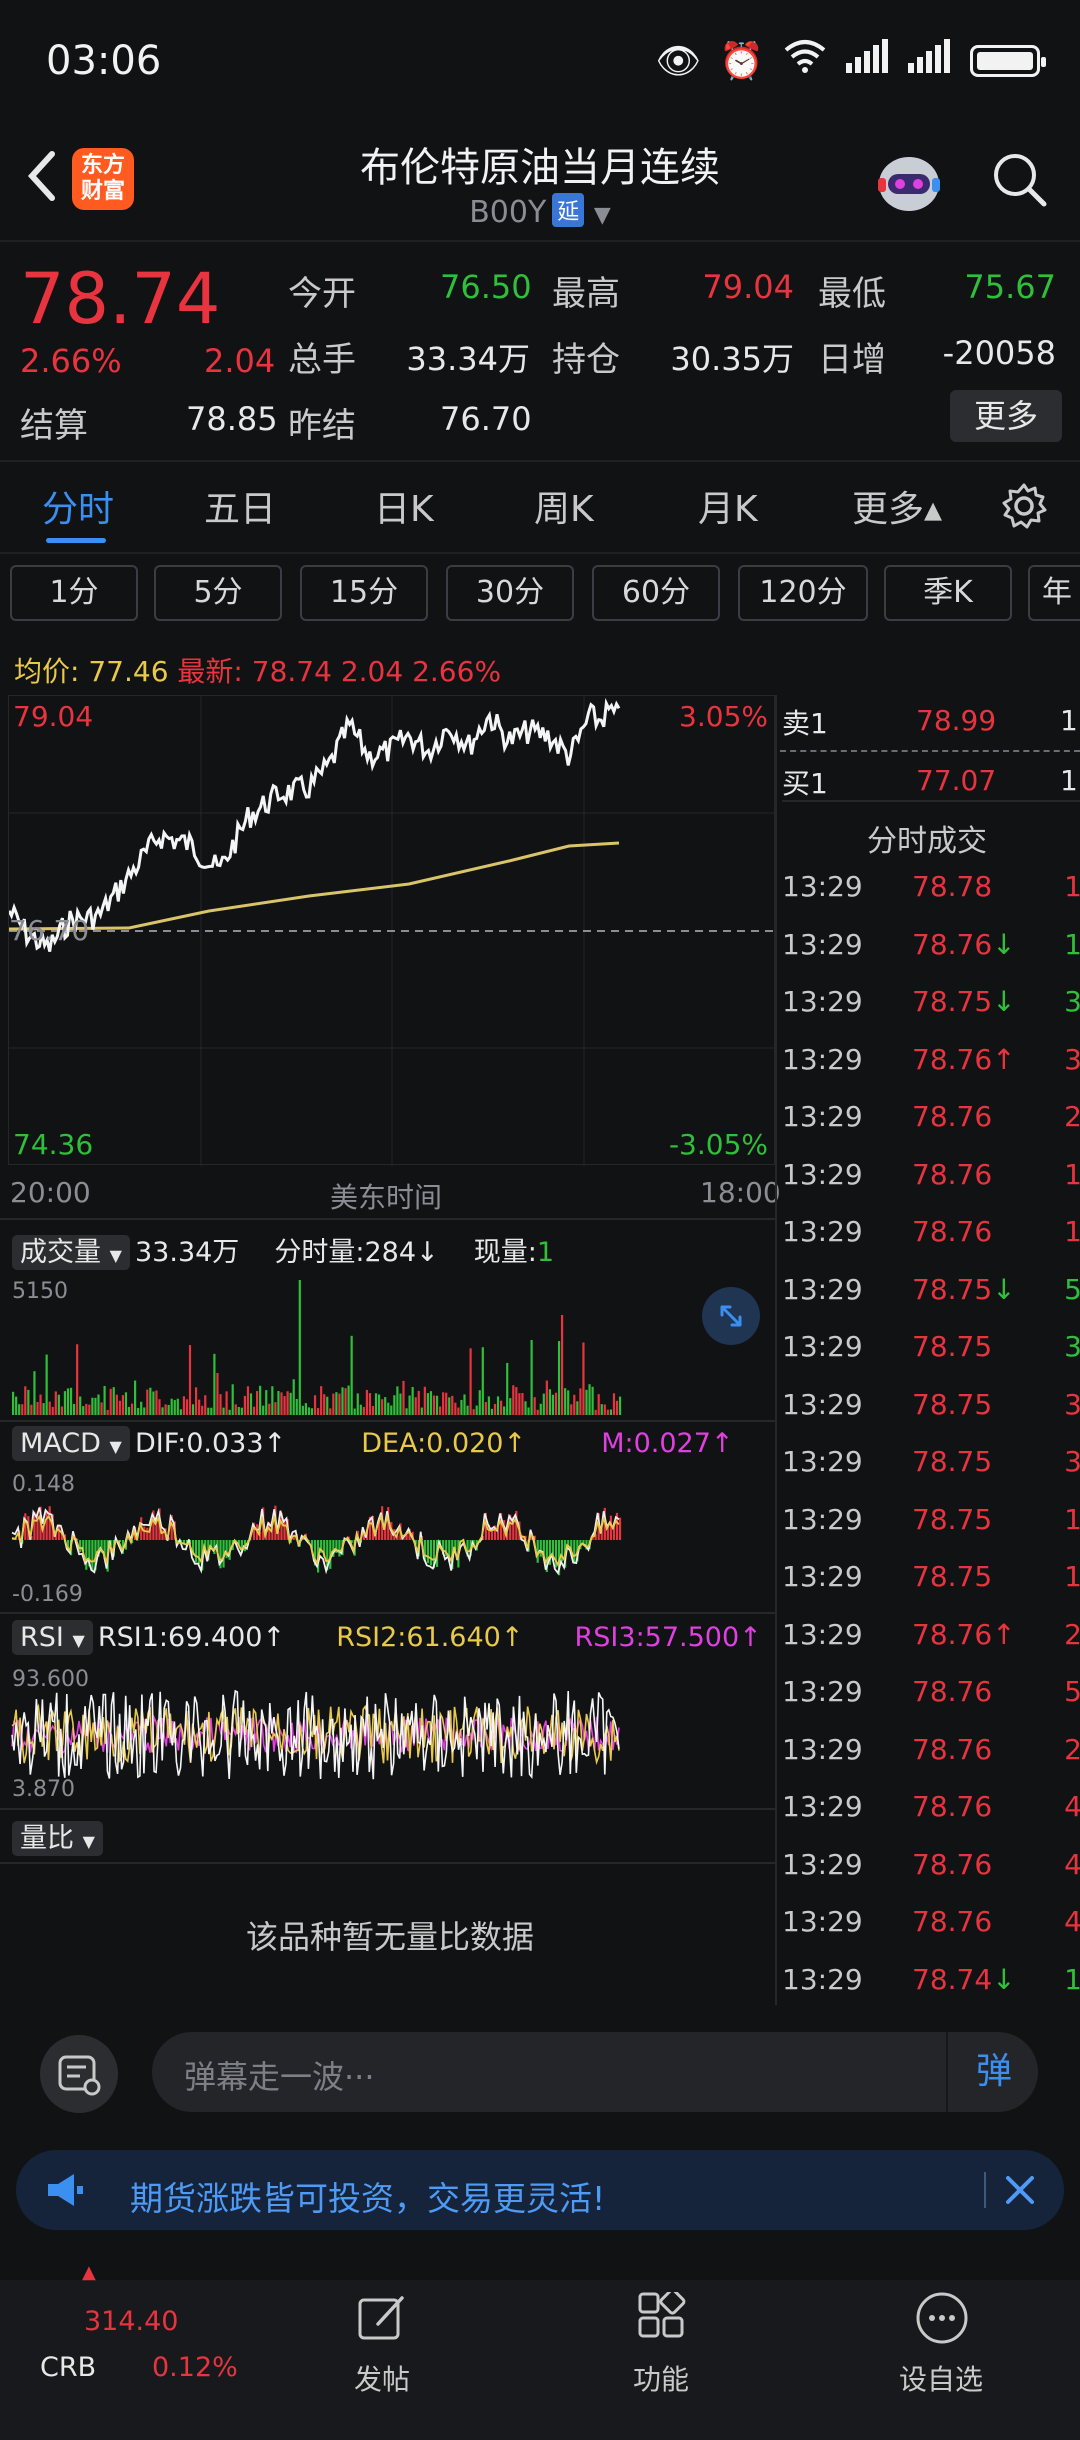 The height and width of the screenshot is (2440, 1080). What do you see at coordinates (656, 593) in the screenshot?
I see `period-60min: 60分` at bounding box center [656, 593].